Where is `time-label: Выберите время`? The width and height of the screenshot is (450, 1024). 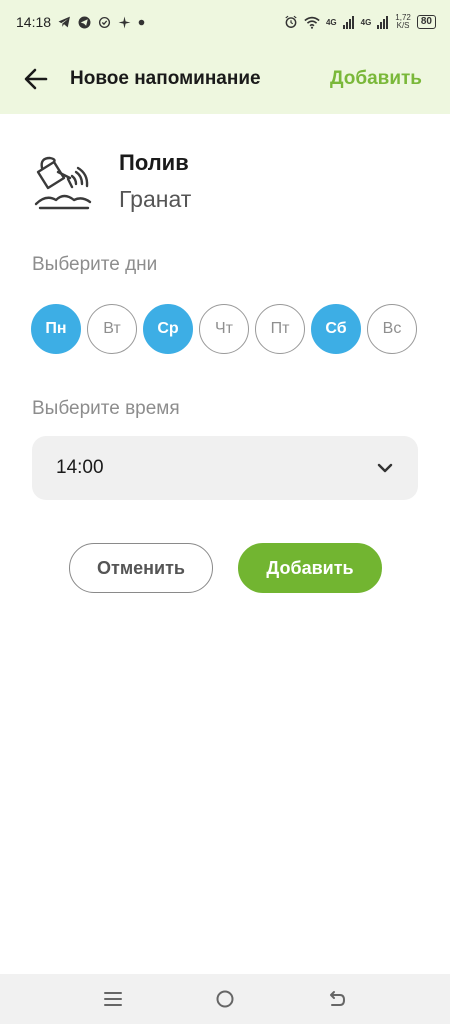
time-label: Выберите время is located at coordinates (106, 408).